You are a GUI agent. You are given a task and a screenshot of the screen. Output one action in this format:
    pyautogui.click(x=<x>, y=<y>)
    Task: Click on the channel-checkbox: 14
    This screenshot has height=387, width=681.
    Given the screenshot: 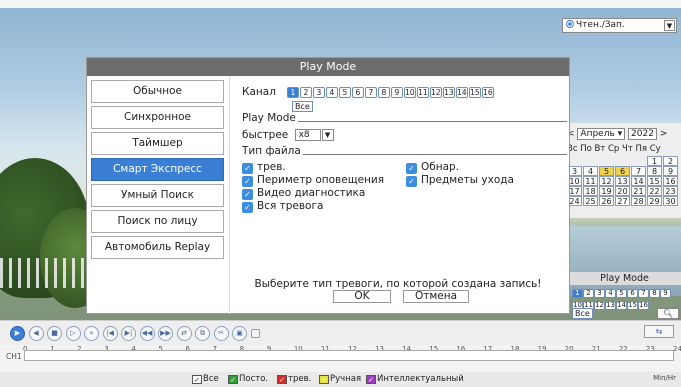 What is the action you would take?
    pyautogui.click(x=461, y=92)
    